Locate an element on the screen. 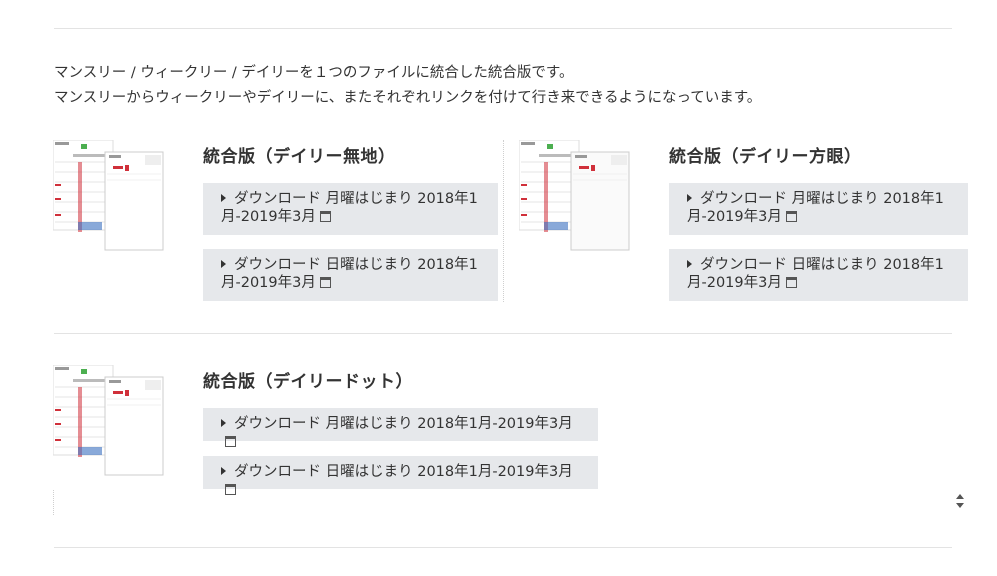  card-title-dot: 統合版（デイリードット） is located at coordinates (308, 382).